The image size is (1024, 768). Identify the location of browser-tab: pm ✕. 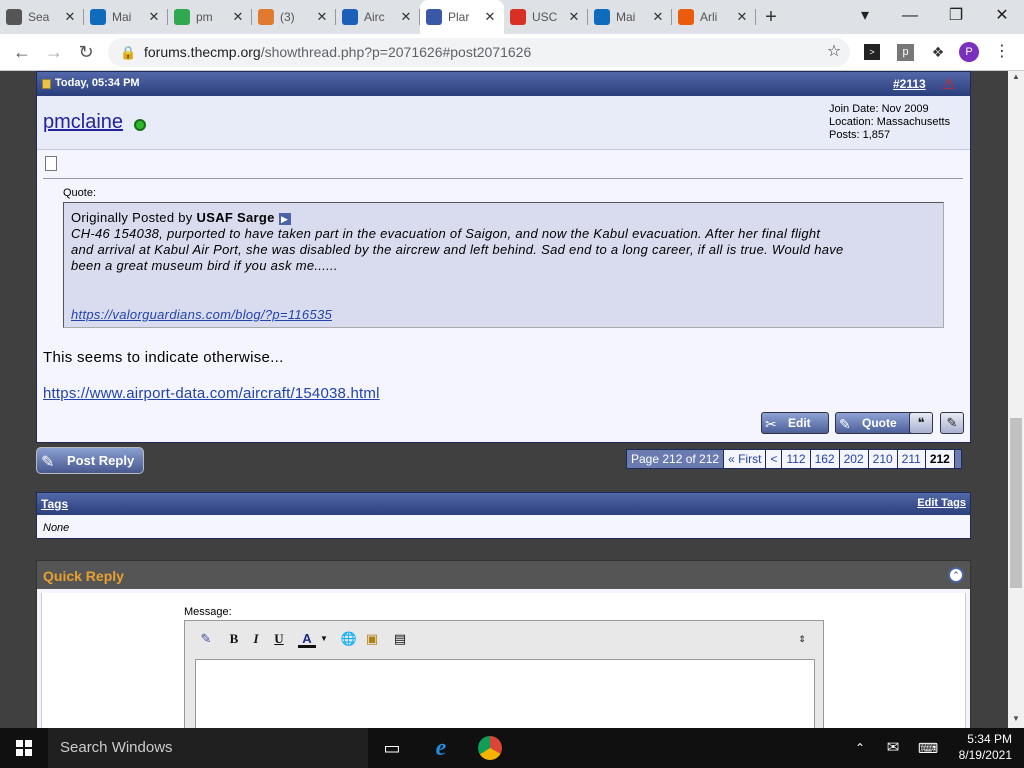
(210, 17).